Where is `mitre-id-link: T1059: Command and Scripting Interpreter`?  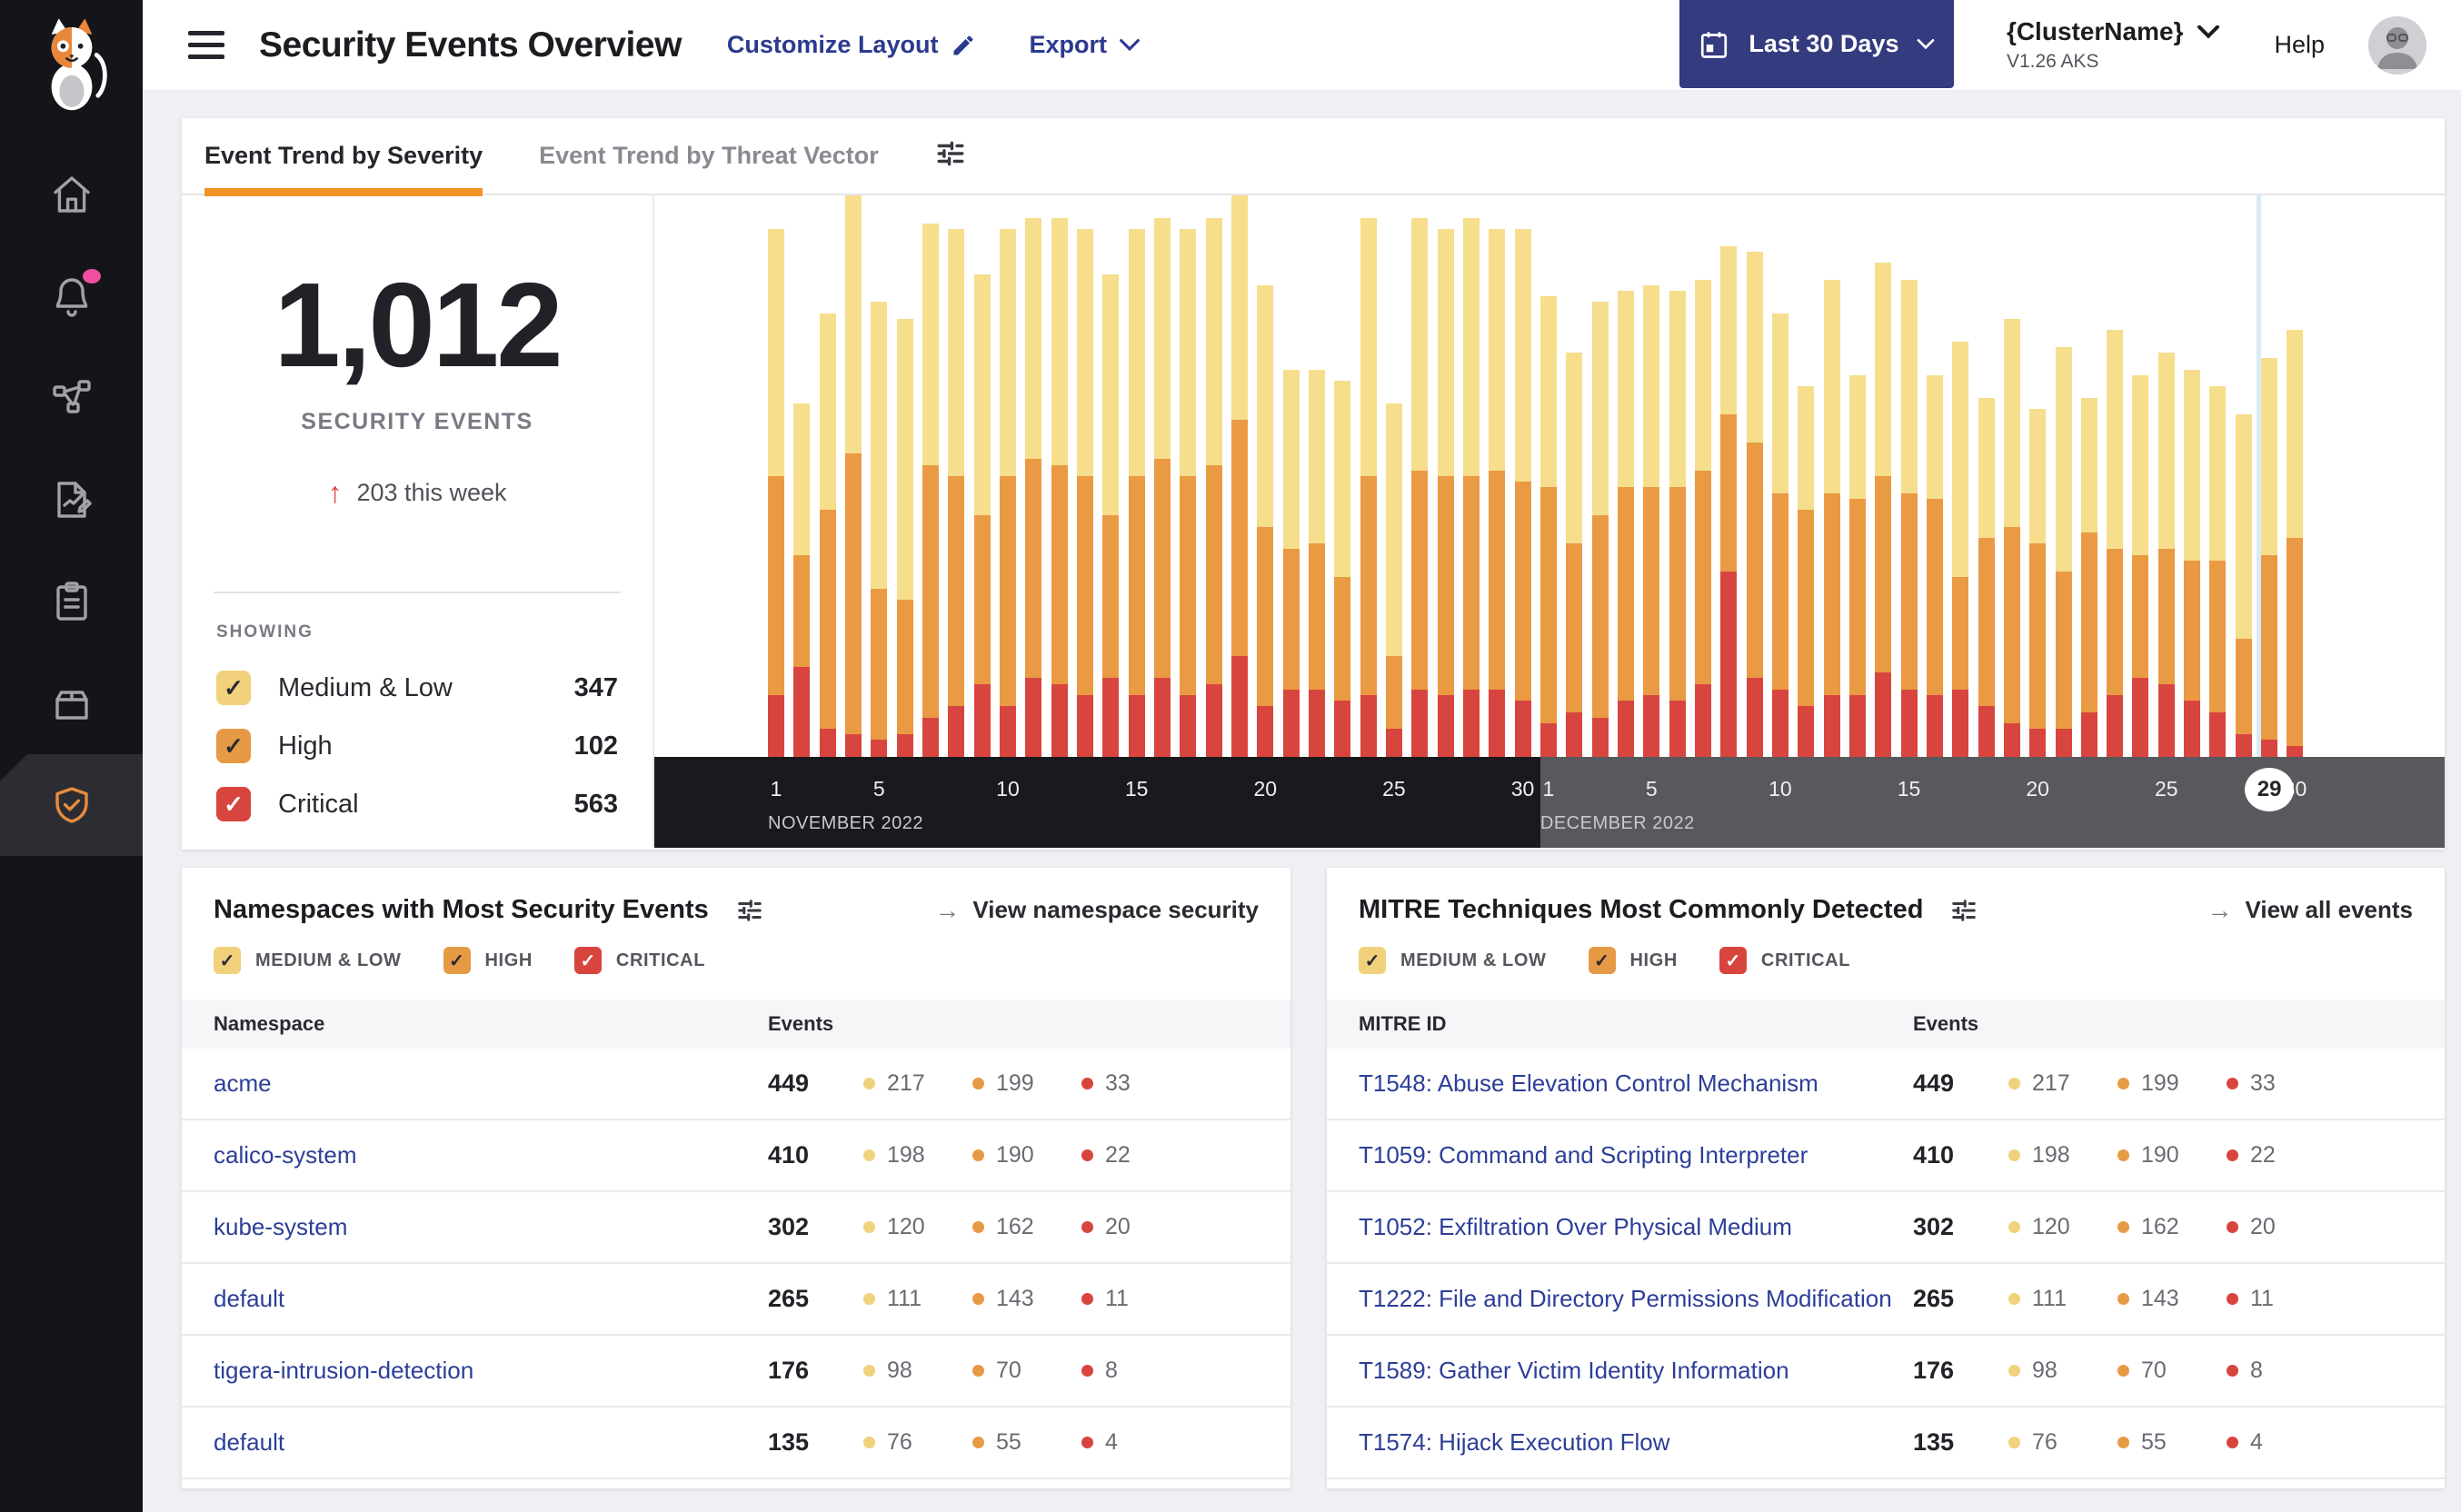 mitre-id-link: T1059: Command and Scripting Interpreter is located at coordinates (1636, 1155).